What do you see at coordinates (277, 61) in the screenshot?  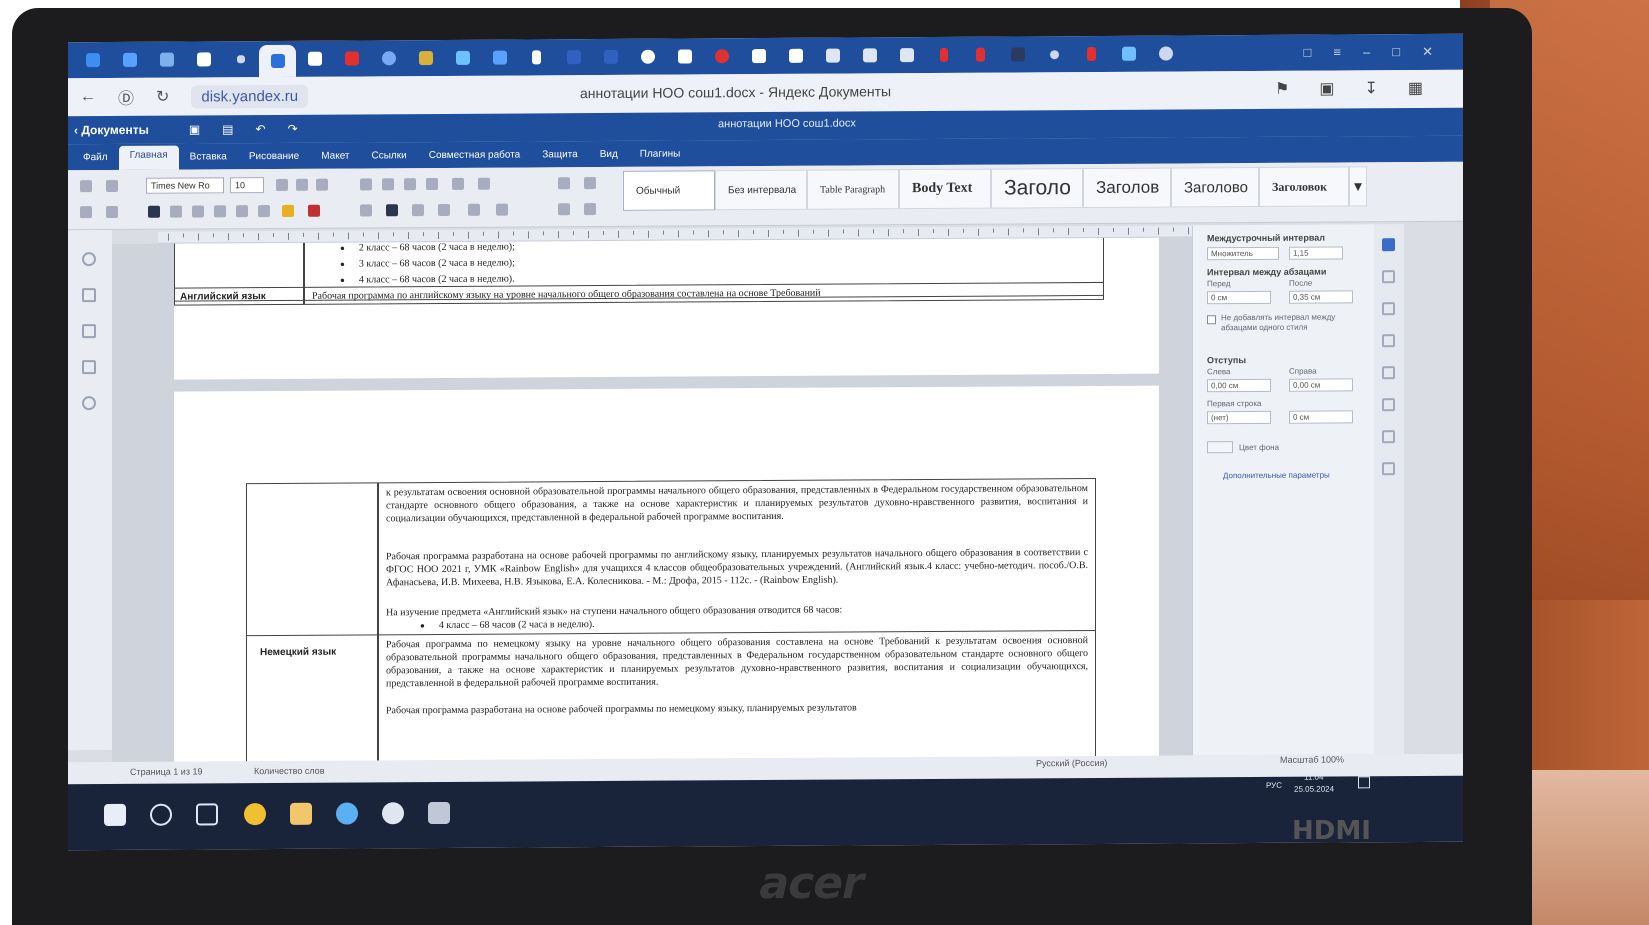 I see `browser-tab-active` at bounding box center [277, 61].